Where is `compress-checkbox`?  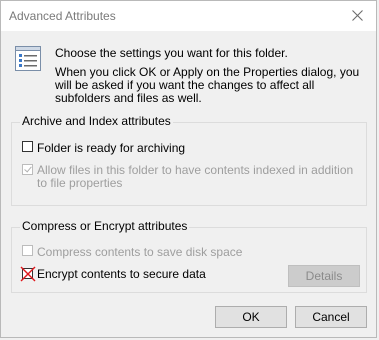
compress-checkbox is located at coordinates (27, 250).